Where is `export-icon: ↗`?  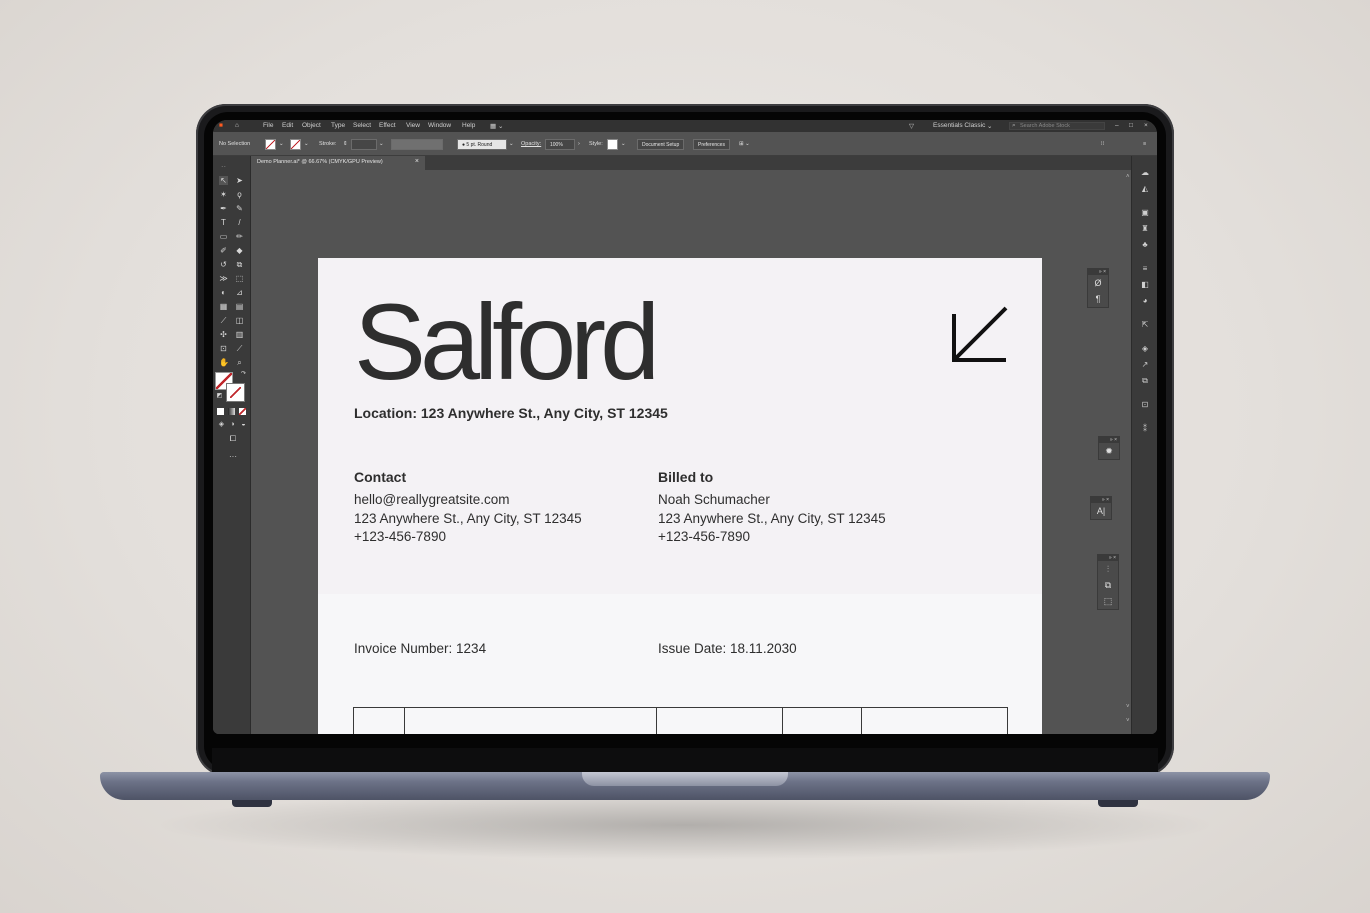 export-icon: ↗ is located at coordinates (1145, 365).